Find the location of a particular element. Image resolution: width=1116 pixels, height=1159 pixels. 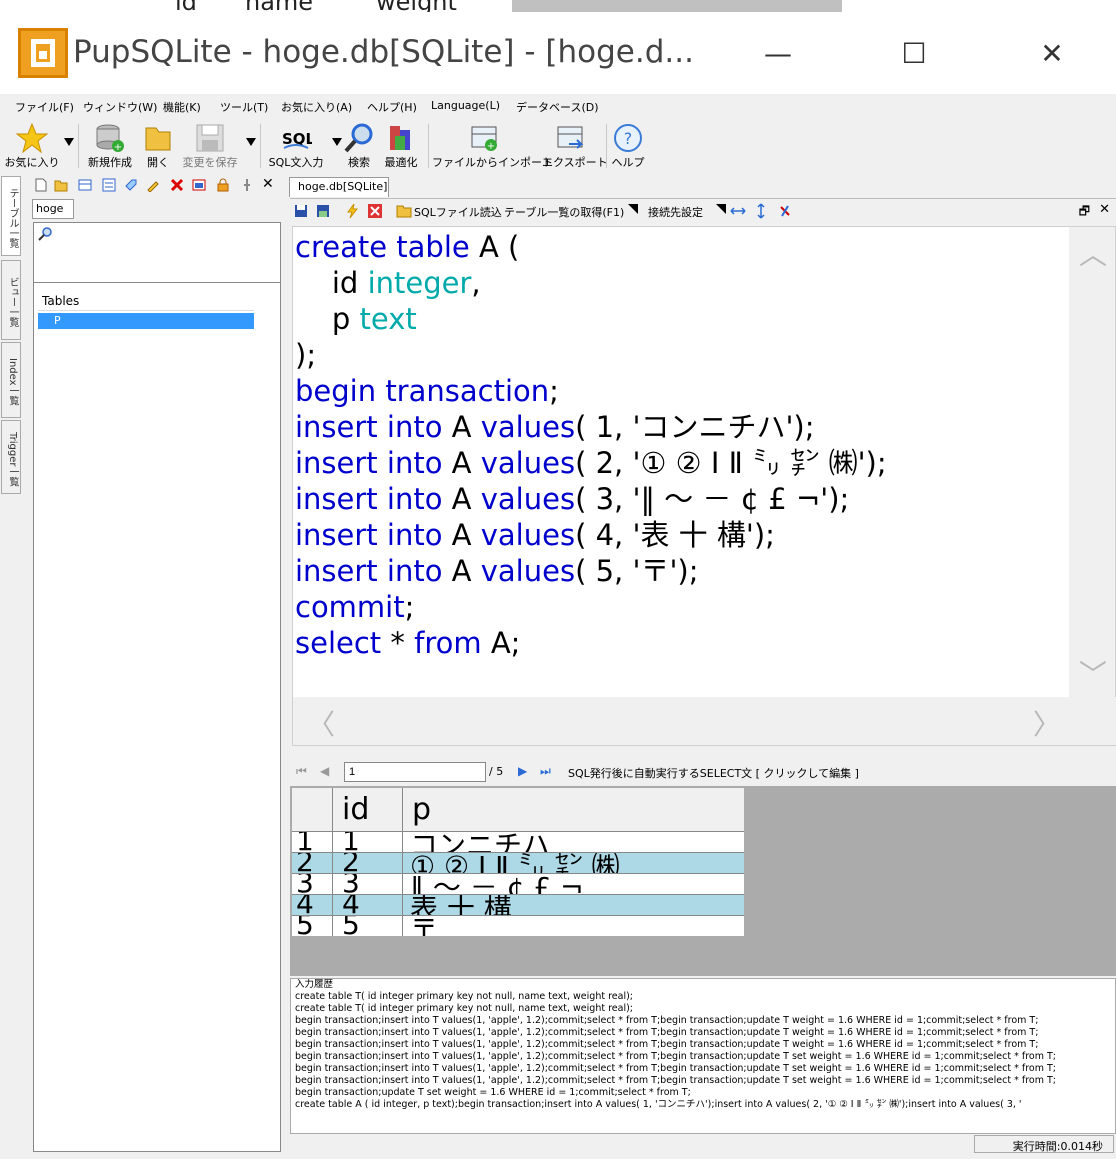

scroll-up-icon: ︿ is located at coordinates (1093, 253).